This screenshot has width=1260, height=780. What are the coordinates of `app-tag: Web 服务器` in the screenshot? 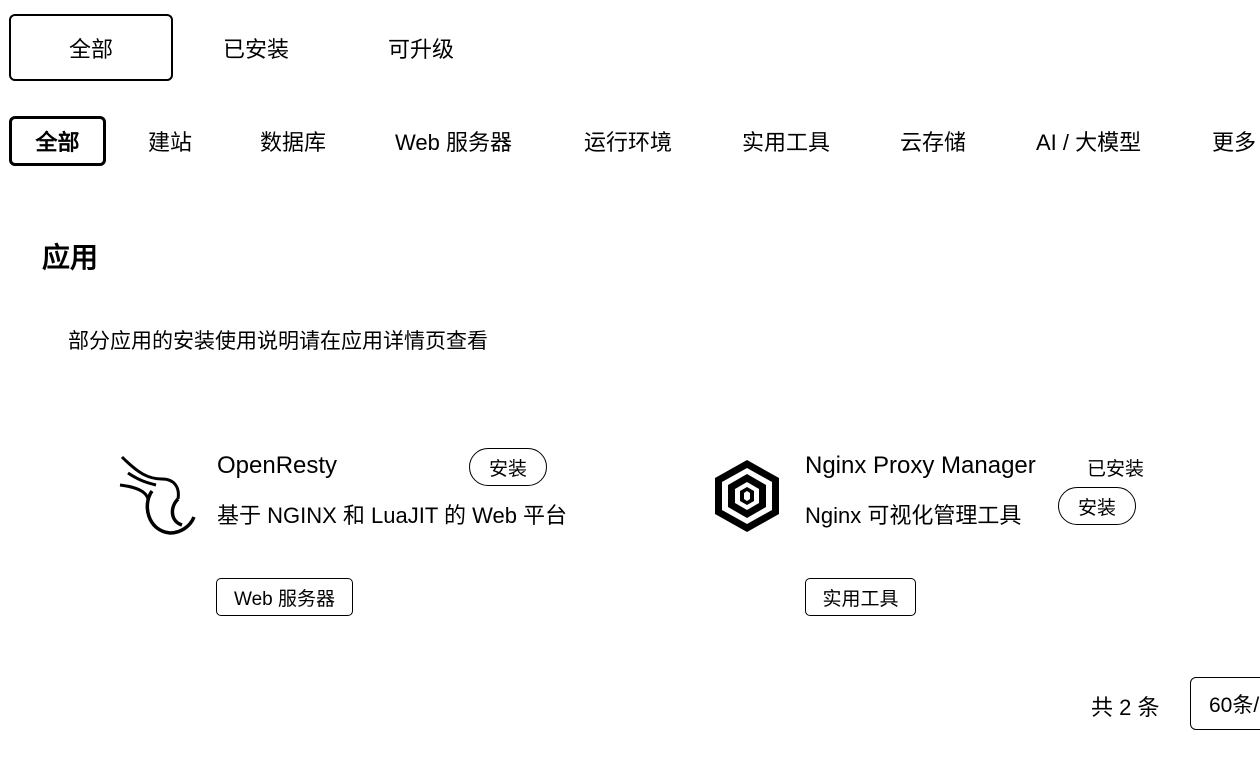 It's located at (284, 597).